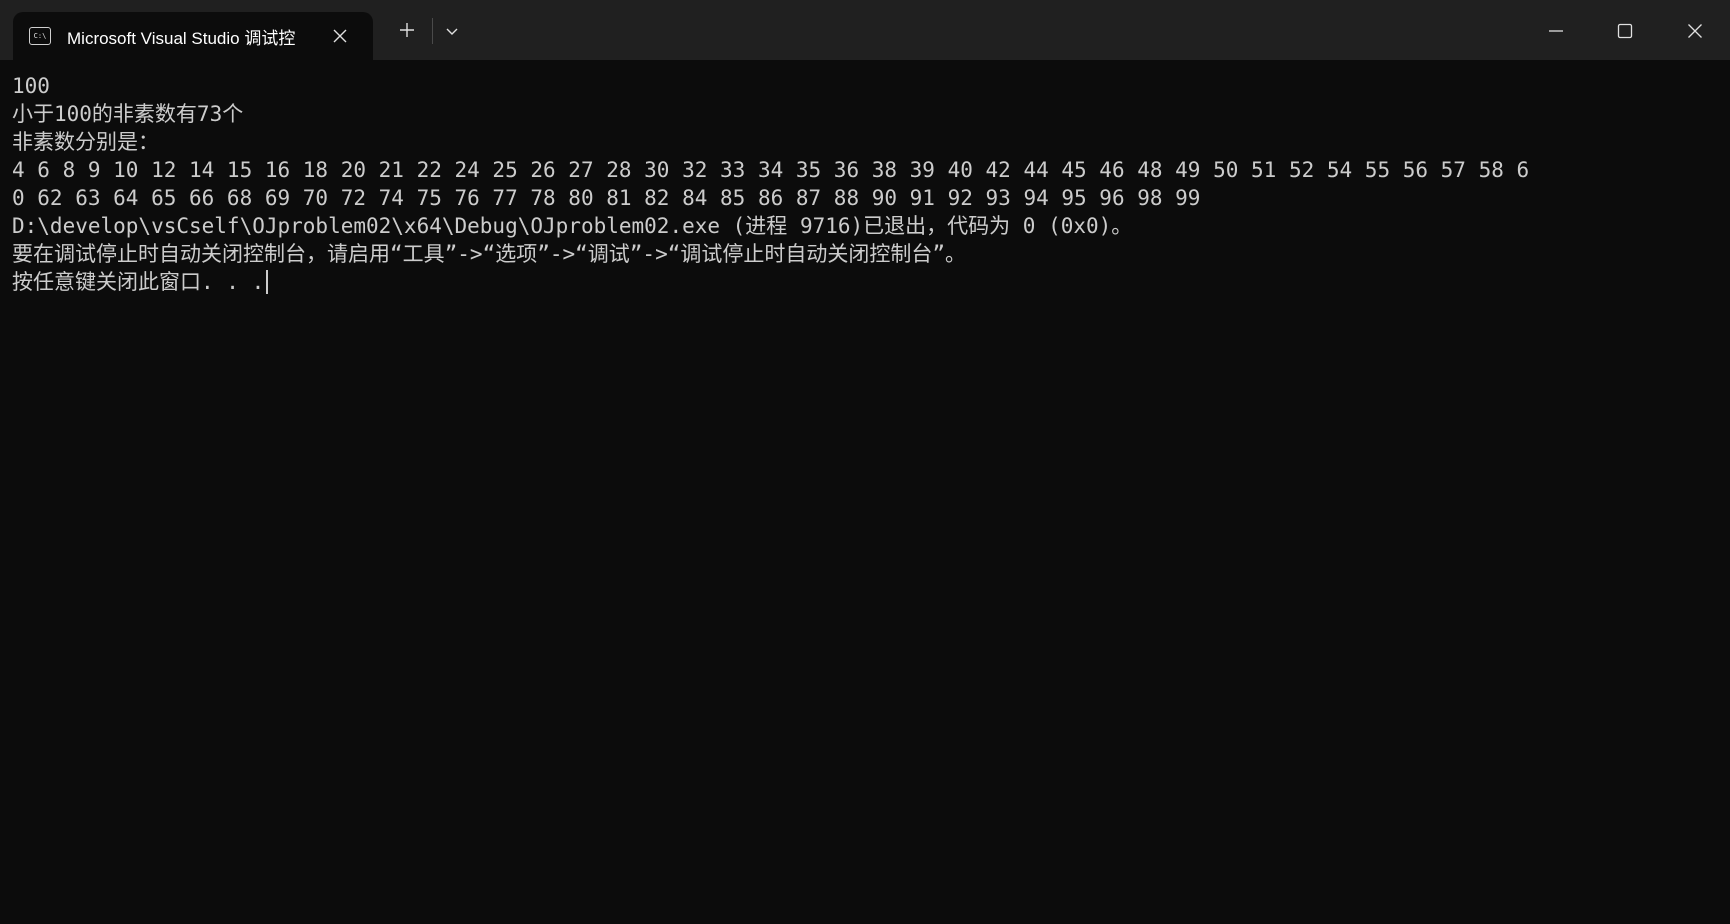 The height and width of the screenshot is (924, 1730). I want to click on tab-separator, so click(432, 31).